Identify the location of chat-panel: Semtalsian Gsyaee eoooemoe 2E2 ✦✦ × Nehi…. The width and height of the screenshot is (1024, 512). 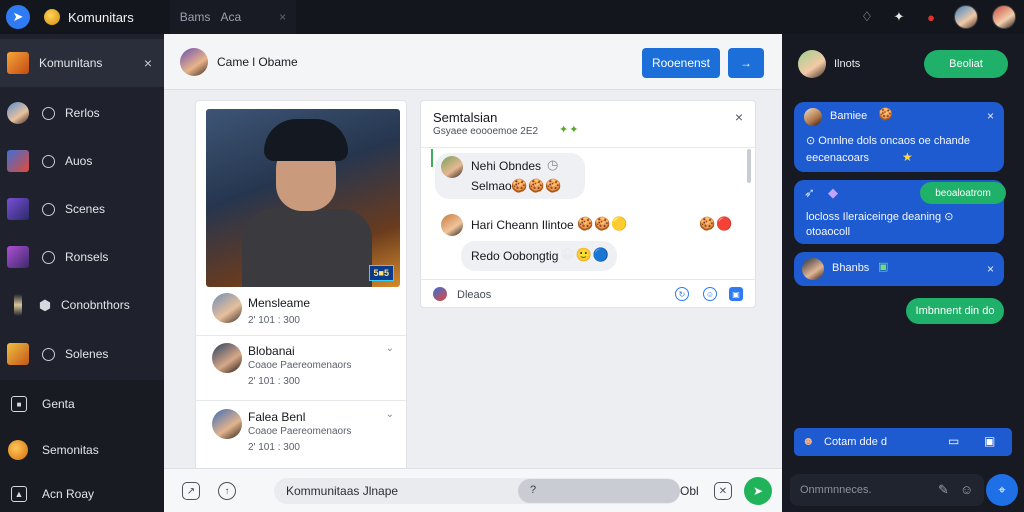
(588, 204).